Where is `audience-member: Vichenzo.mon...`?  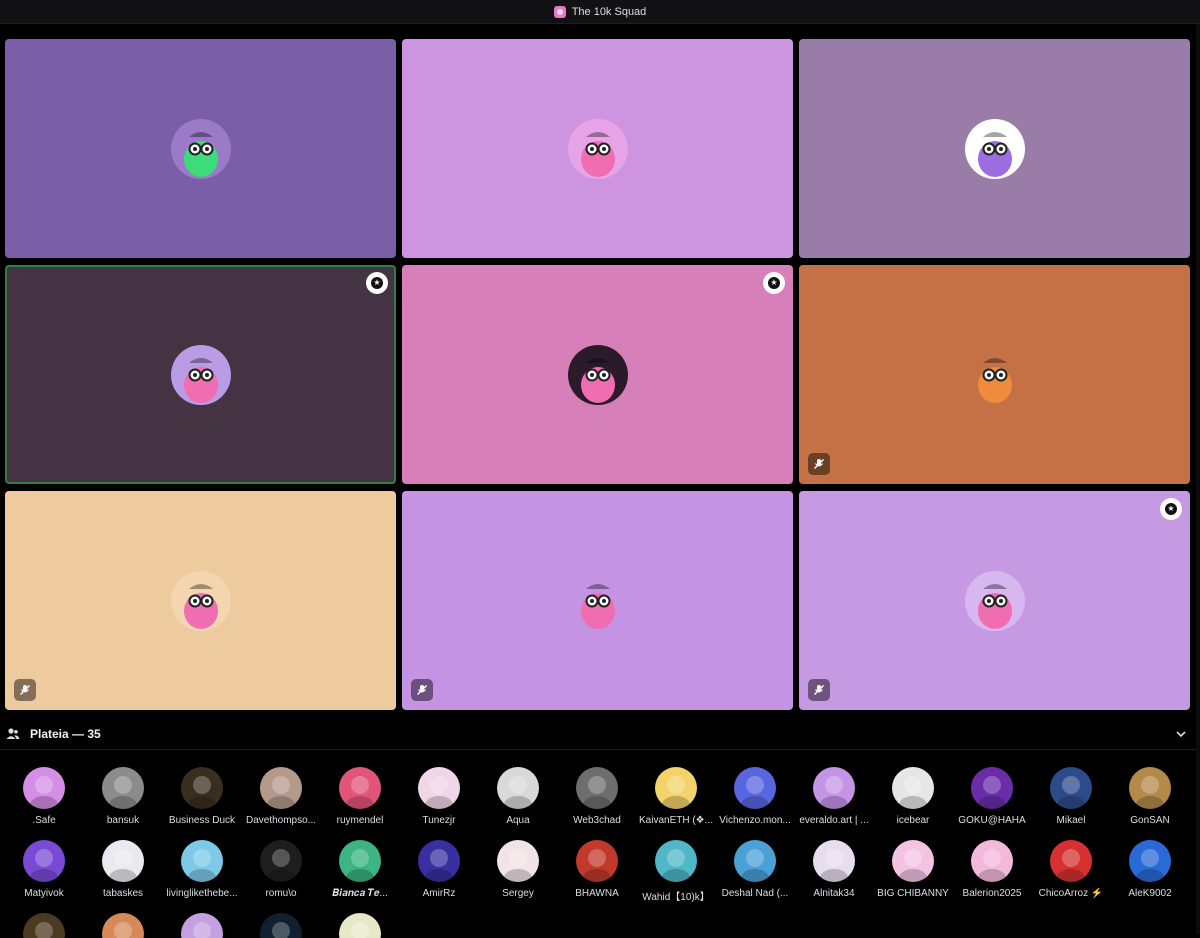 audience-member: Vichenzo.mon... is located at coordinates (755, 796).